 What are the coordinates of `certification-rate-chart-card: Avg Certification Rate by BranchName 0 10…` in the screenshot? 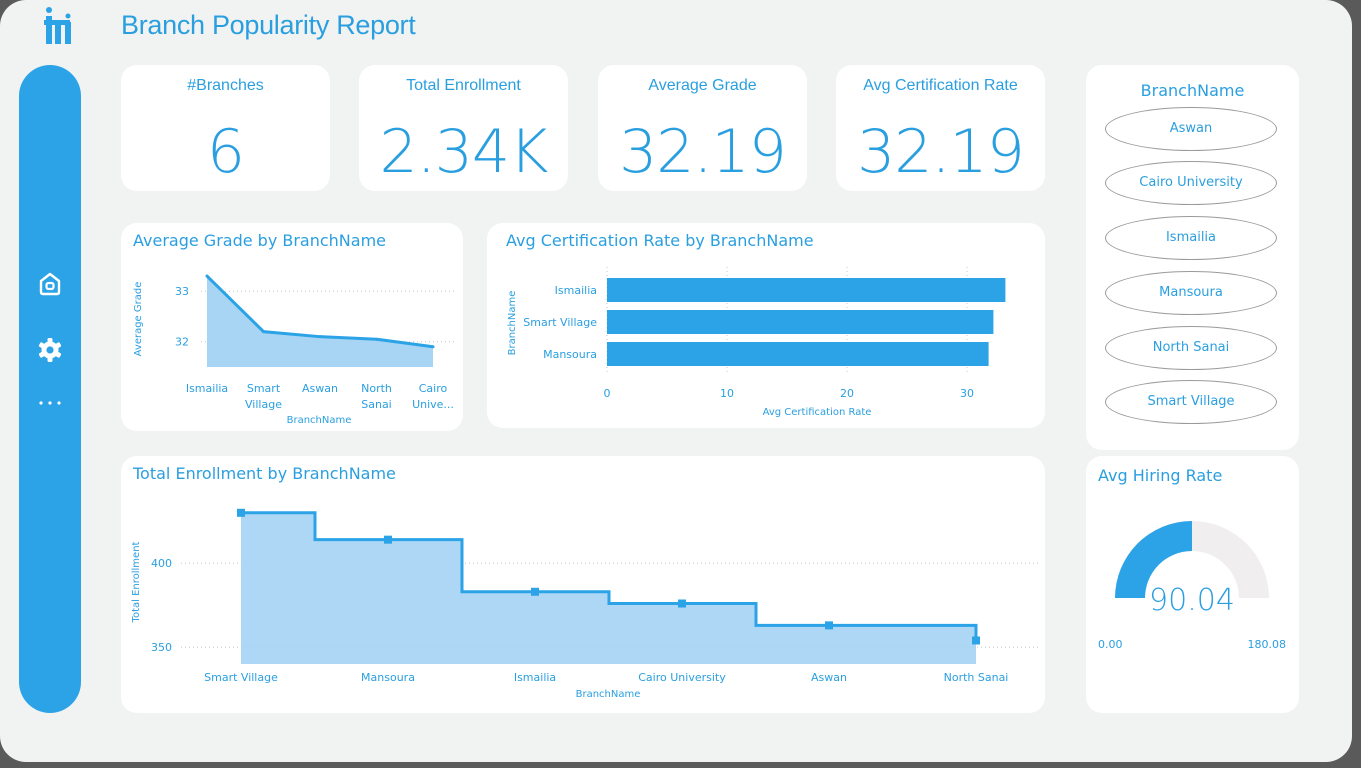 It's located at (766, 325).